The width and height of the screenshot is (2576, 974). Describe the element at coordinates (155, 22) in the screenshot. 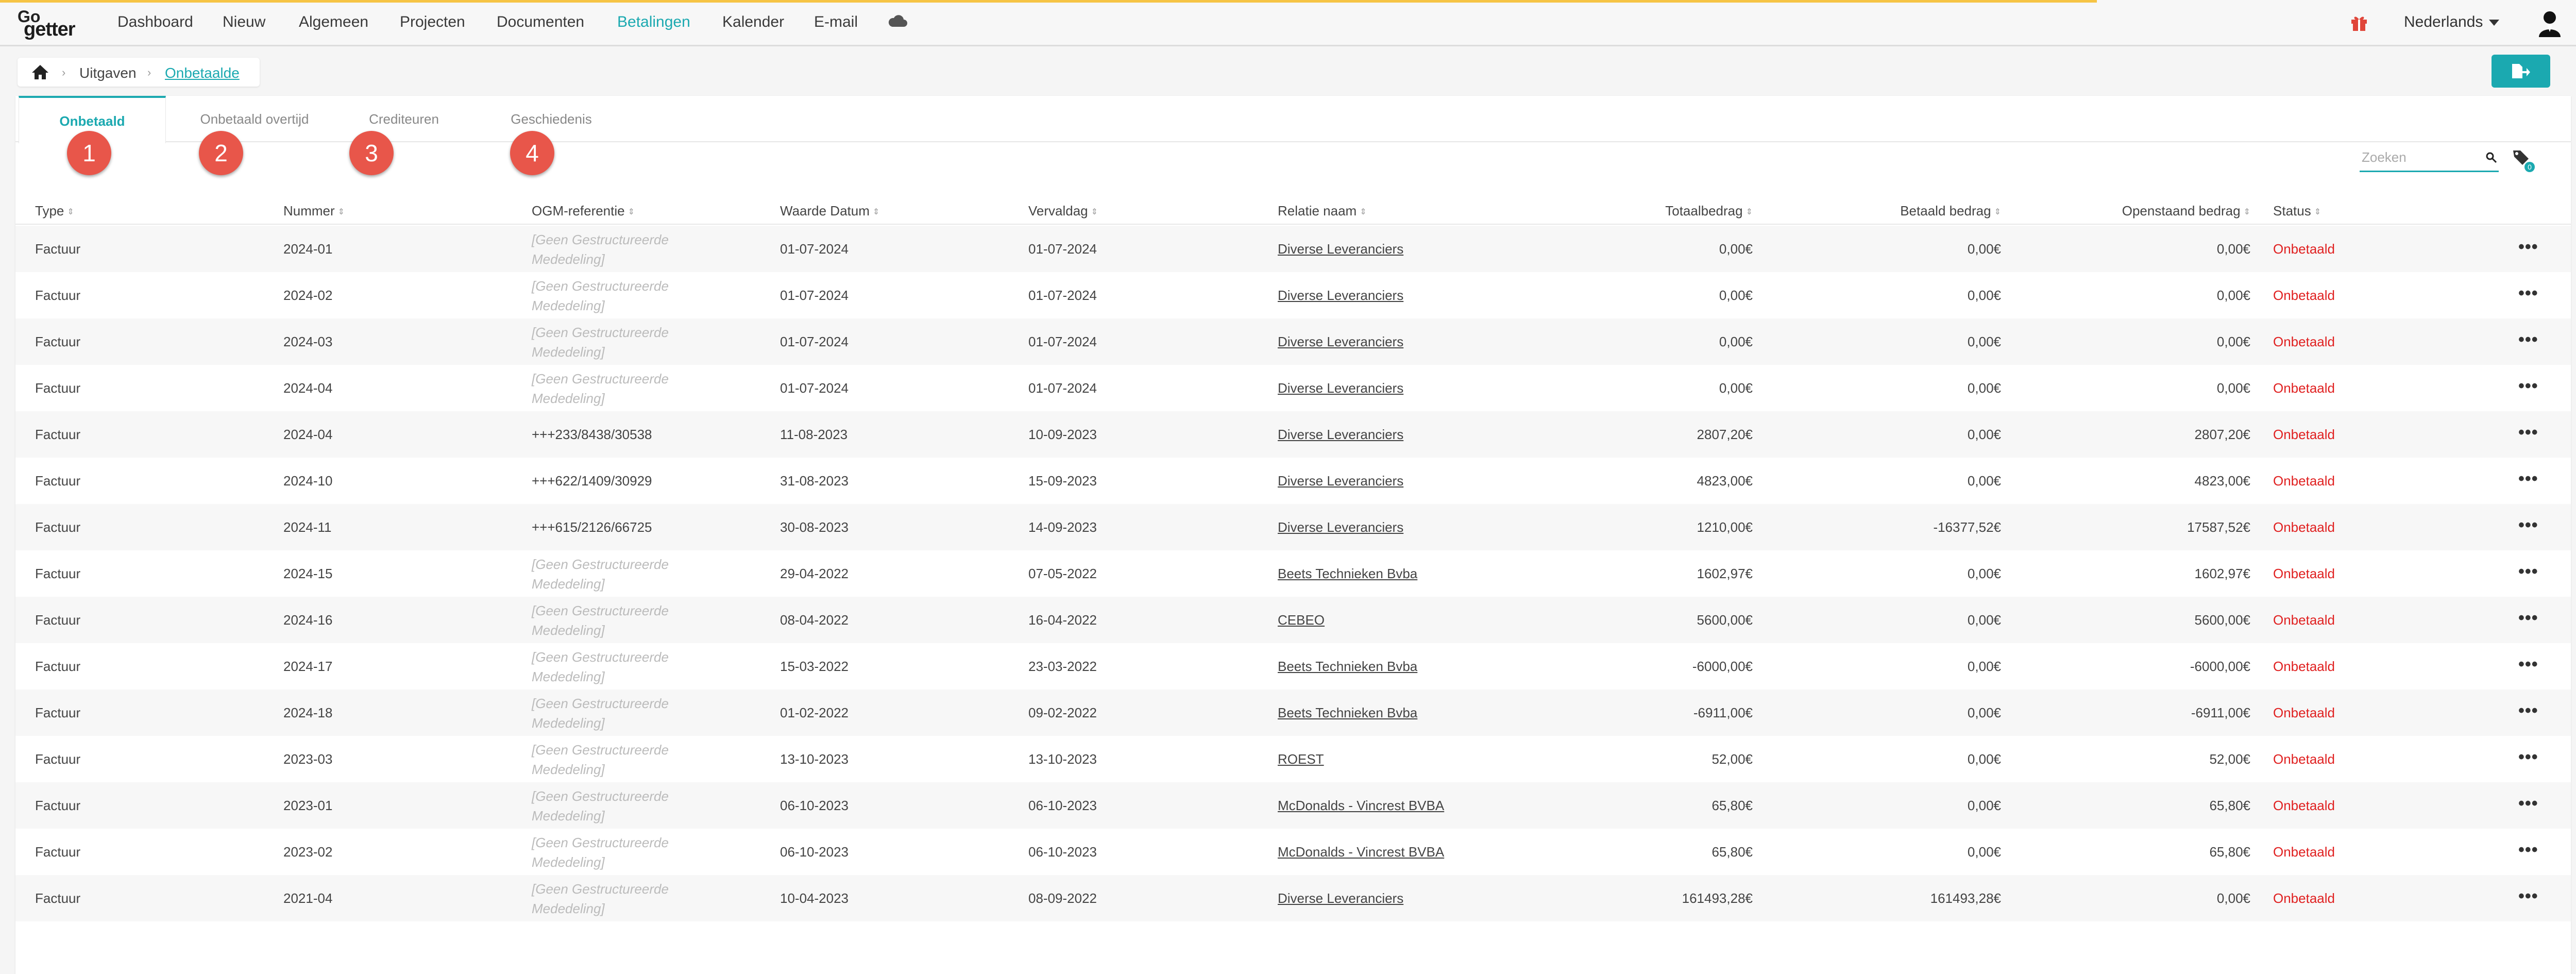

I see `nav-dashboard: Dashboard` at that location.